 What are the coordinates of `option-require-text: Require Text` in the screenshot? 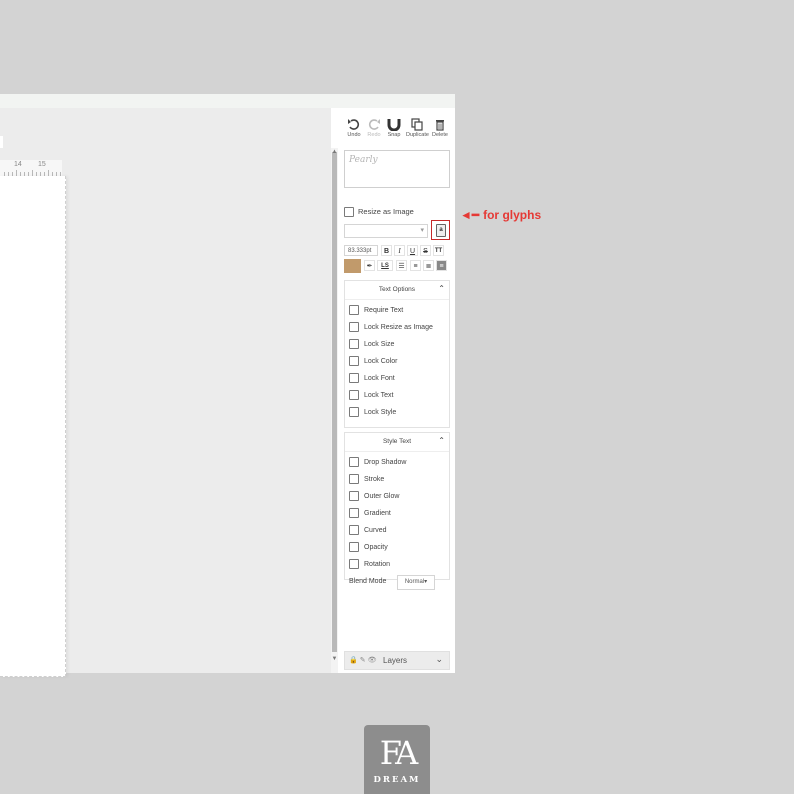 It's located at (376, 310).